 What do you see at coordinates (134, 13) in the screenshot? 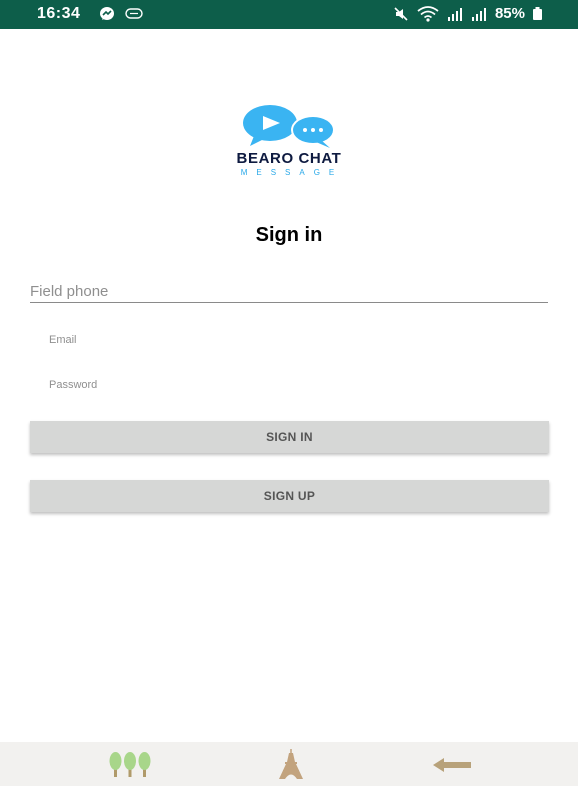
I see `chat-bubble-icon` at bounding box center [134, 13].